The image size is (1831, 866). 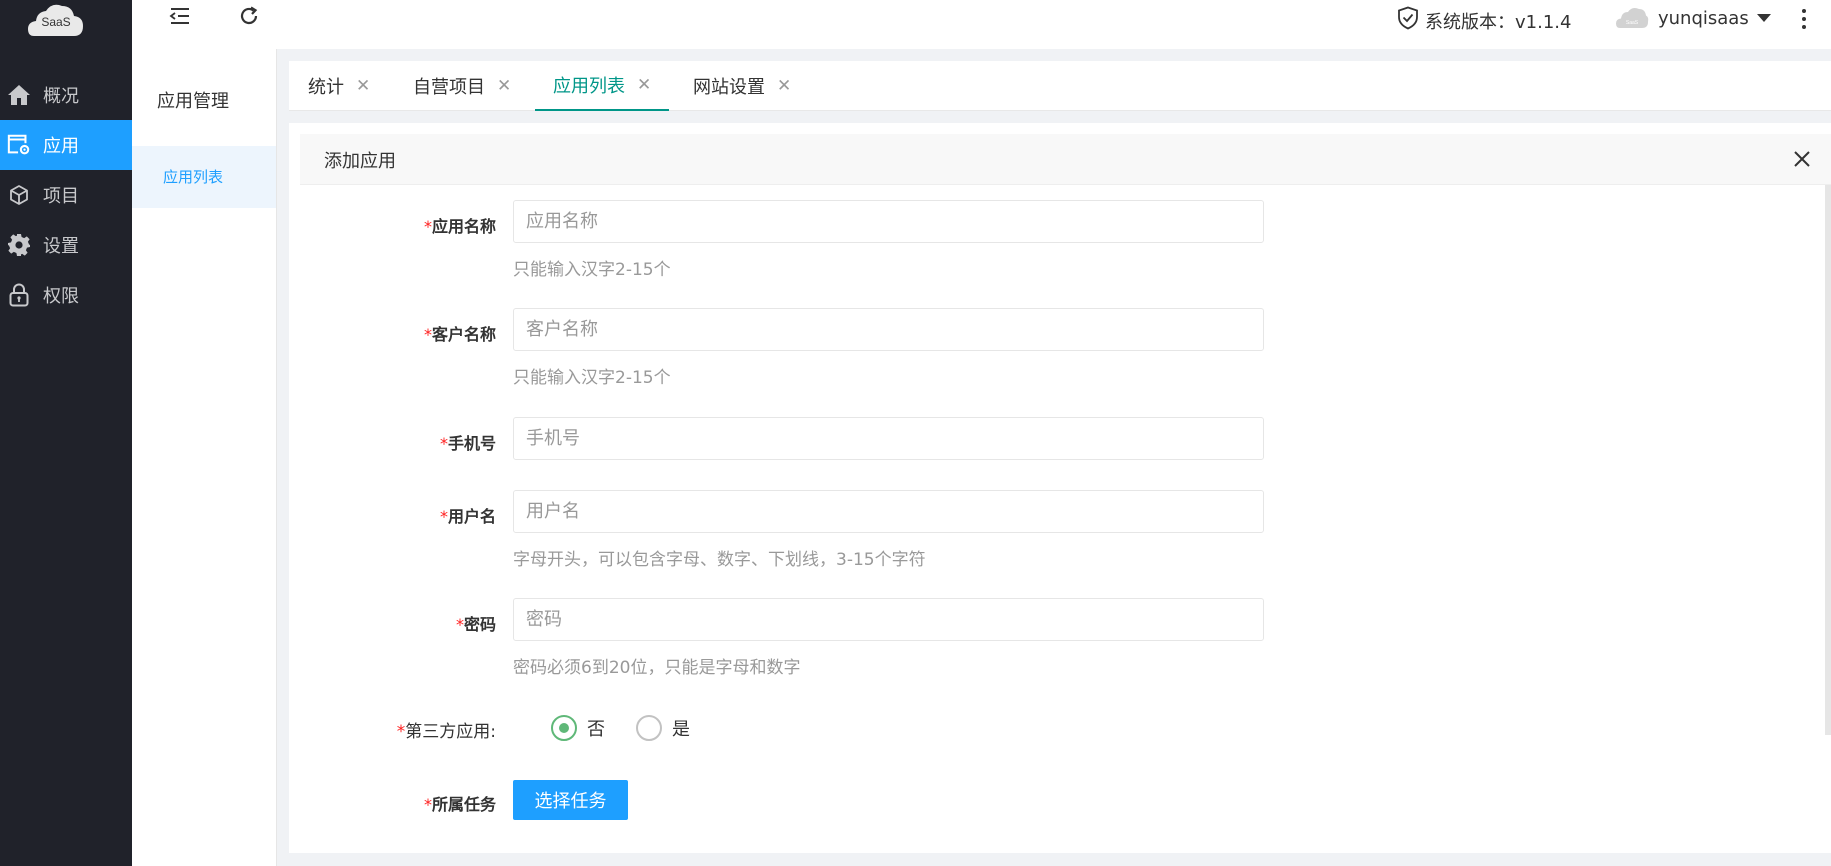 I want to click on cube-icon, so click(x=19, y=195).